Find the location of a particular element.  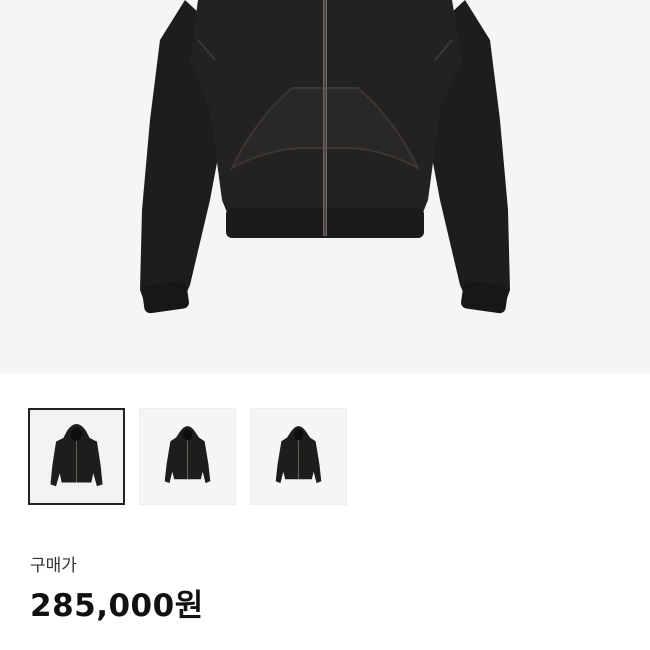

price-value: 285,000원 is located at coordinates (117, 606).